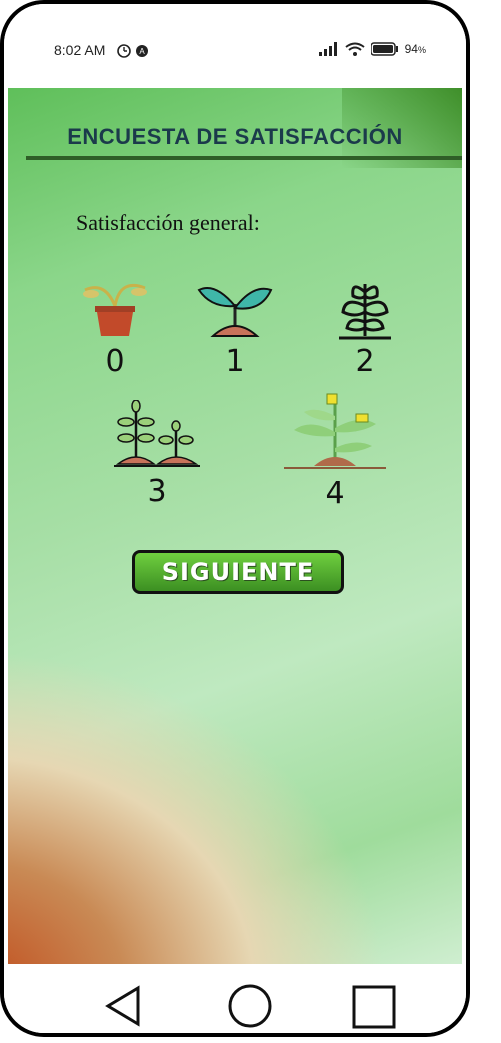 This screenshot has height=1043, width=501. What do you see at coordinates (115, 361) in the screenshot?
I see `rating-label-0: 0` at bounding box center [115, 361].